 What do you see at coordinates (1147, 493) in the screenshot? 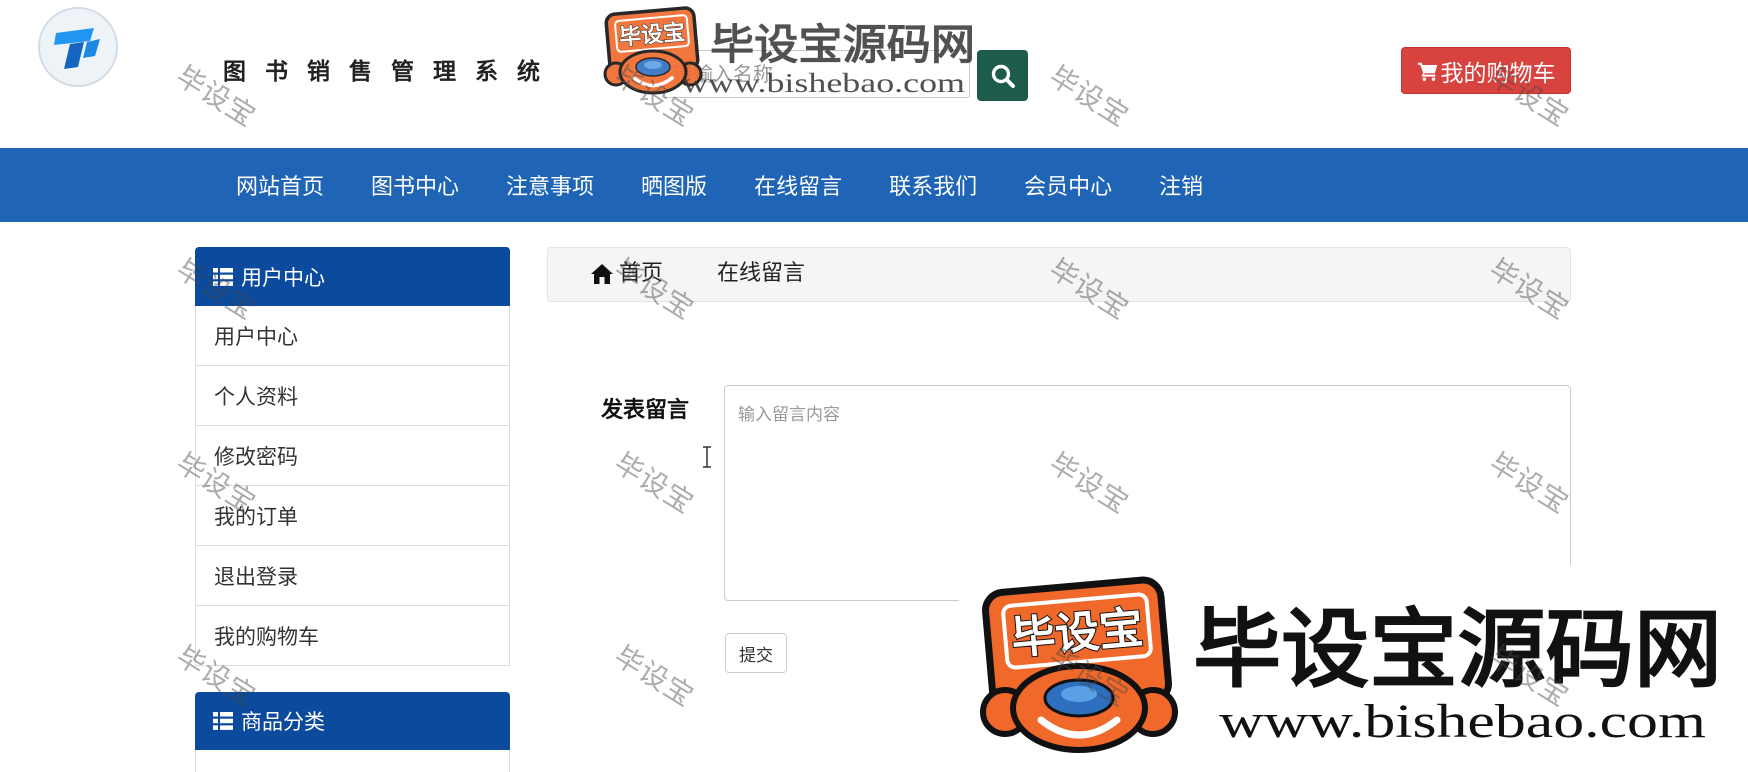
I see `message-textarea` at bounding box center [1147, 493].